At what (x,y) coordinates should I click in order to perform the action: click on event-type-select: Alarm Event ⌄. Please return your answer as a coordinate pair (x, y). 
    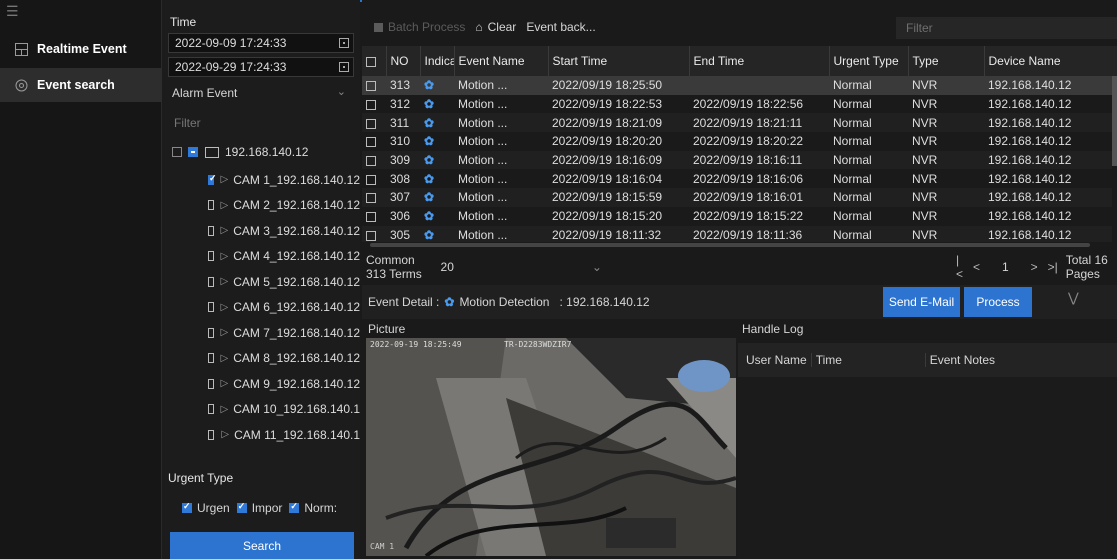
    Looking at the image, I should click on (261, 93).